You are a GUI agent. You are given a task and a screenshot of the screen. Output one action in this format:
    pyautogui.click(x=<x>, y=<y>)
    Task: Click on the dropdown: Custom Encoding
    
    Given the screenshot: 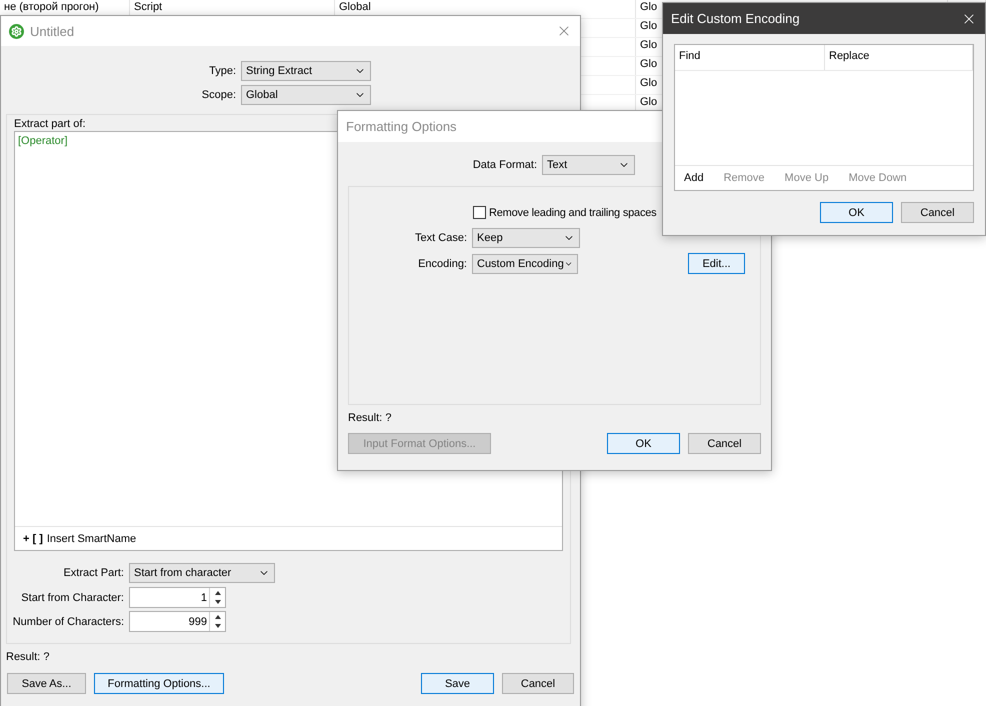 What is the action you would take?
    pyautogui.click(x=525, y=264)
    